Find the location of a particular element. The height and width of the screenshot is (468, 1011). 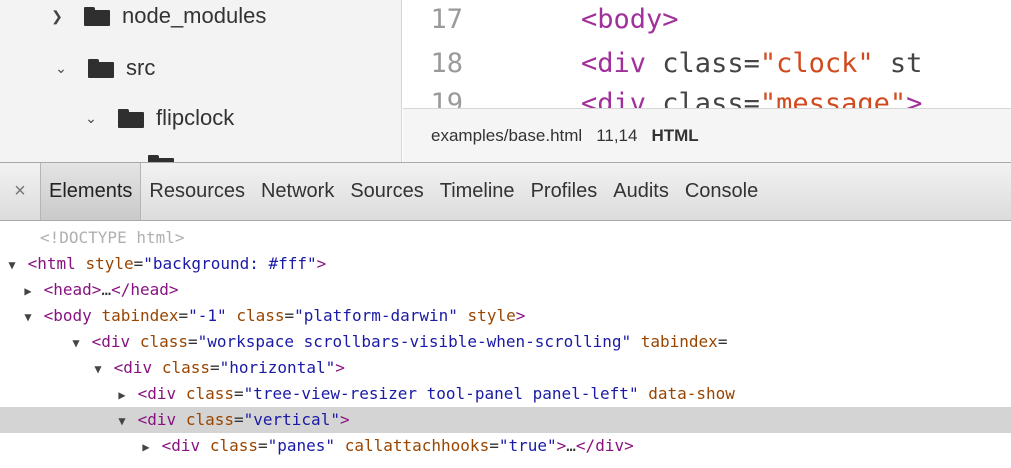

tab-resources: Resources is located at coordinates (197, 191).